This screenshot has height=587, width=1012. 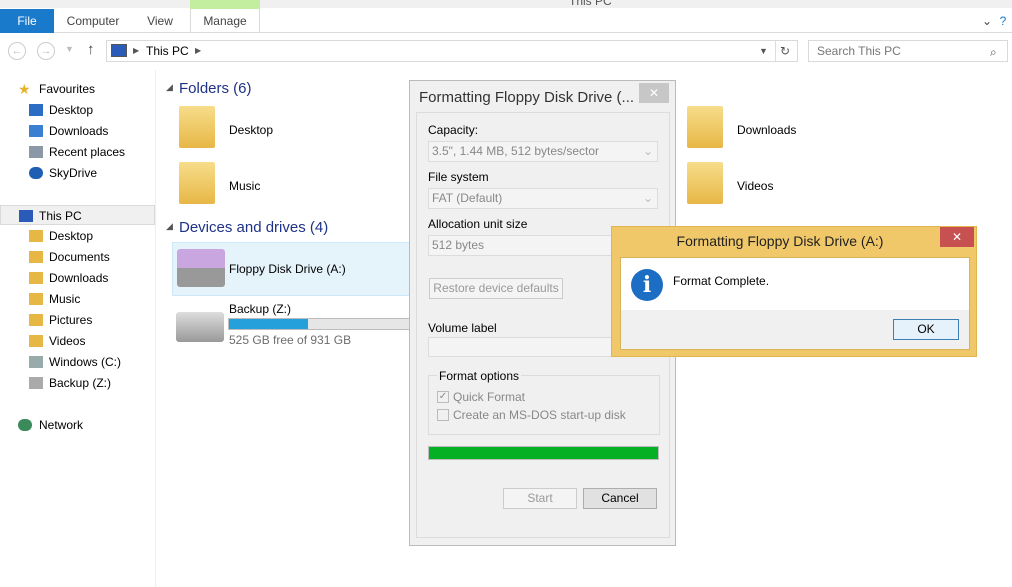 I want to click on up-button: ↑, so click(x=91, y=49).